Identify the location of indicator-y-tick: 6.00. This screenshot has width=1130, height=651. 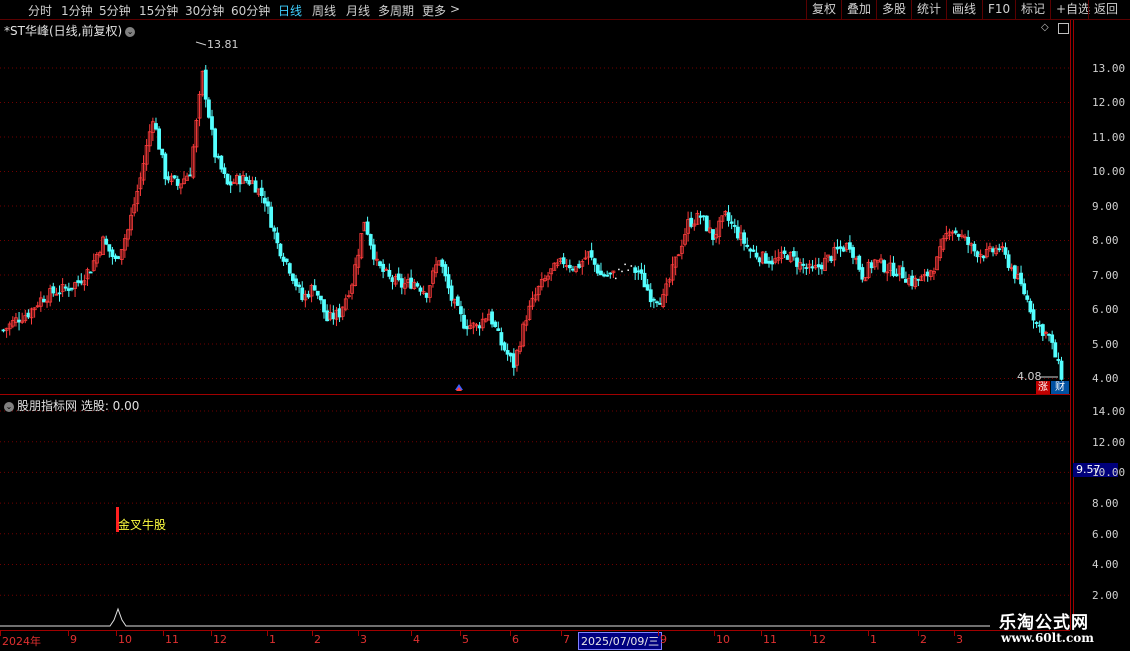
(1105, 534).